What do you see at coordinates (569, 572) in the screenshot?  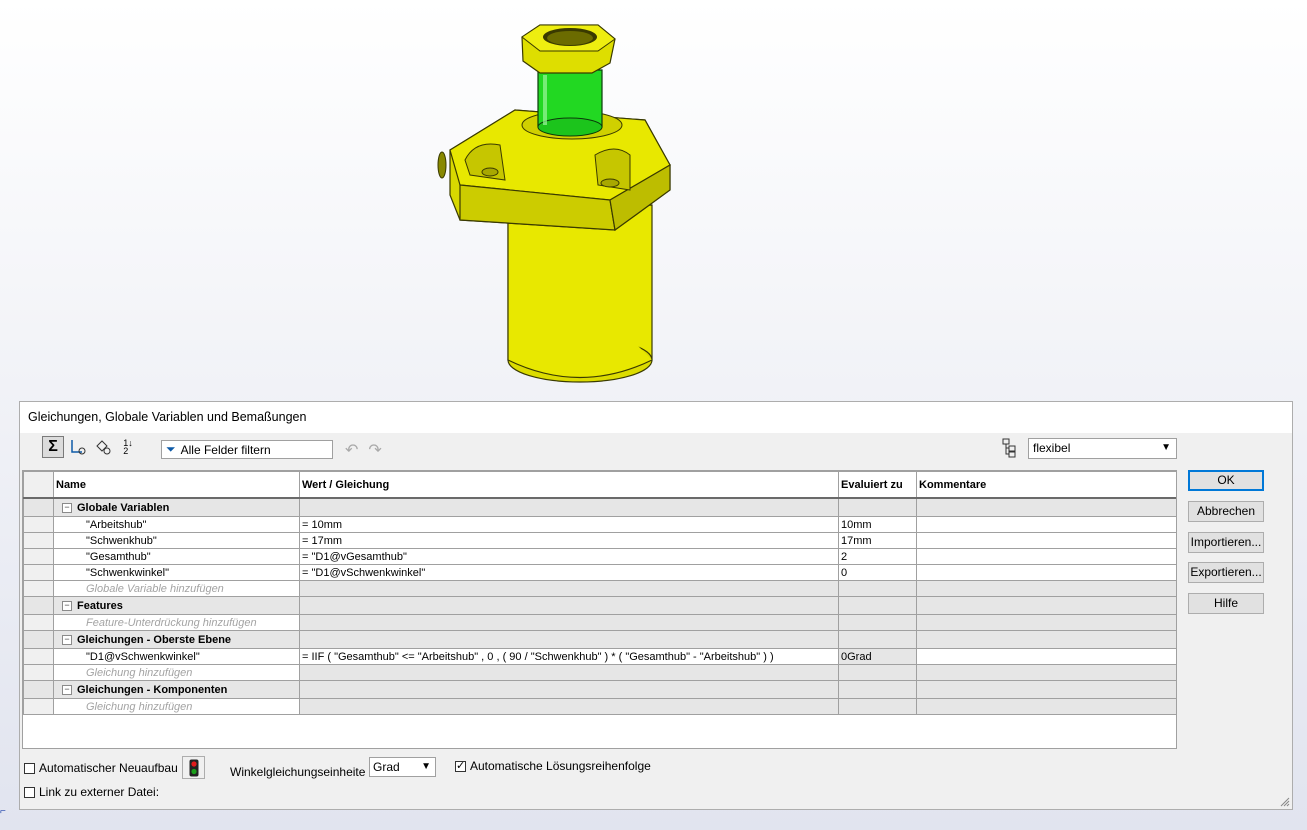 I see `cell-value: = "D1@vSchwenkwinkel"` at bounding box center [569, 572].